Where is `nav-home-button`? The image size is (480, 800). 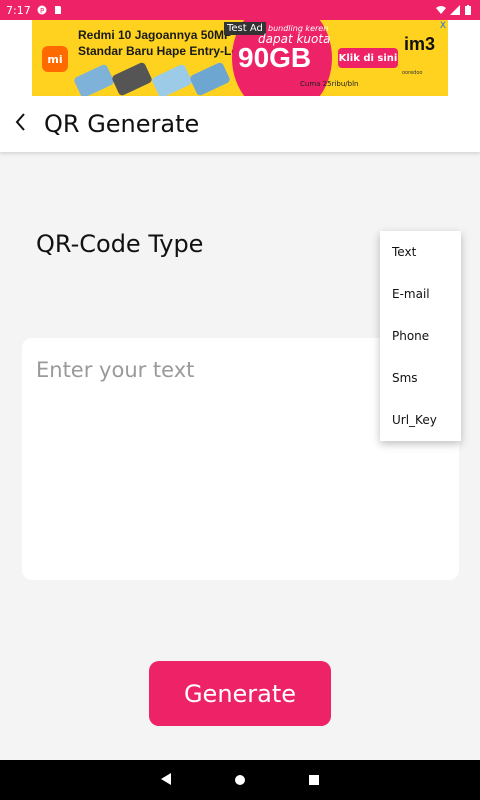 nav-home-button is located at coordinates (240, 780).